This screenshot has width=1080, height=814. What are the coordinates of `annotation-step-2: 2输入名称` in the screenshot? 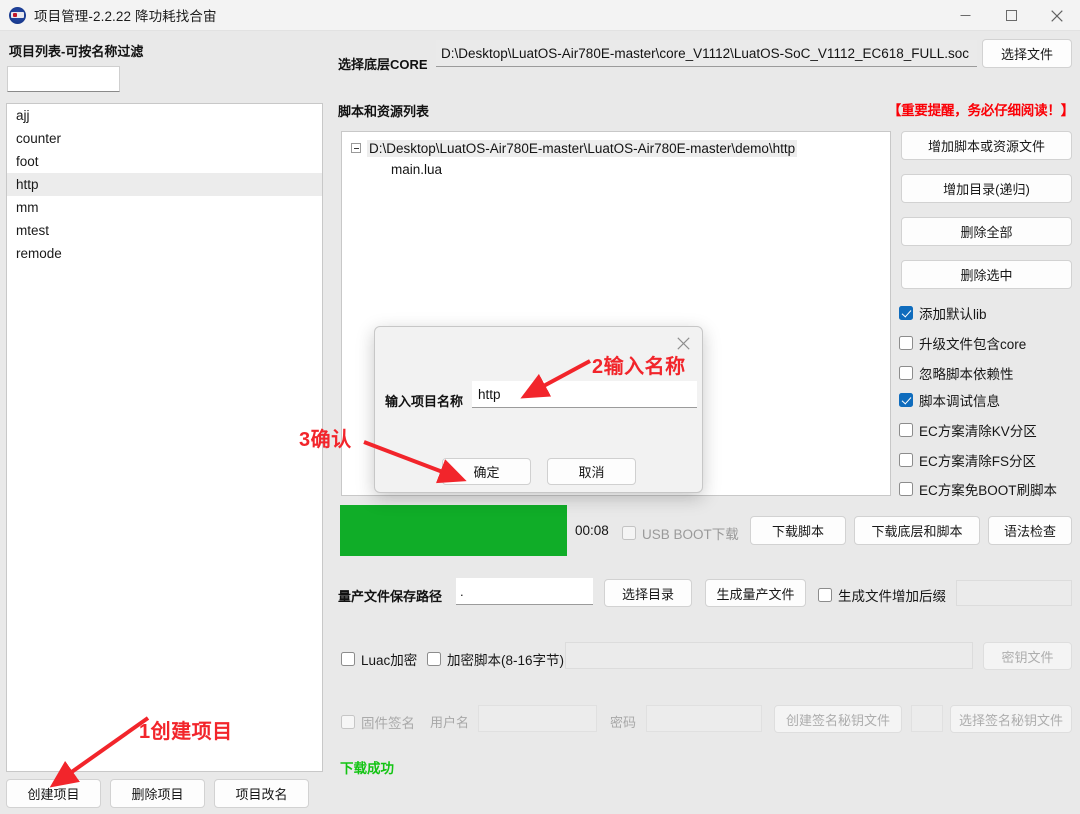 It's located at (639, 367).